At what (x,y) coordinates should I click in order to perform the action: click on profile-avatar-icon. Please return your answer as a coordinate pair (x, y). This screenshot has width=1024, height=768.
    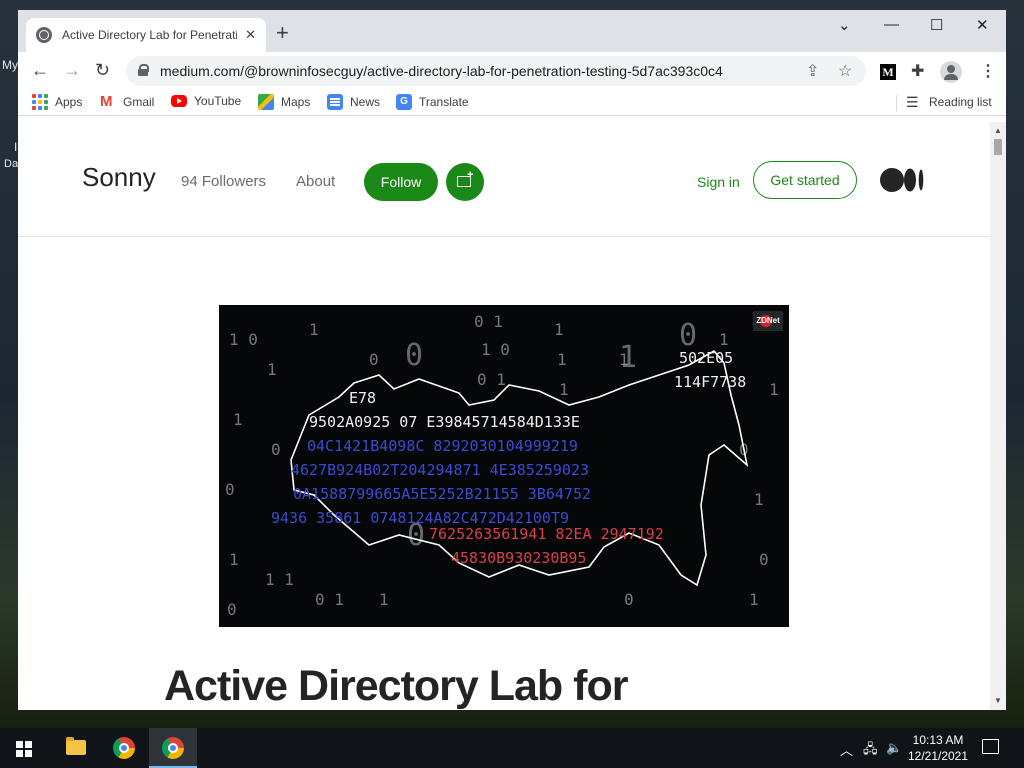
    Looking at the image, I should click on (951, 72).